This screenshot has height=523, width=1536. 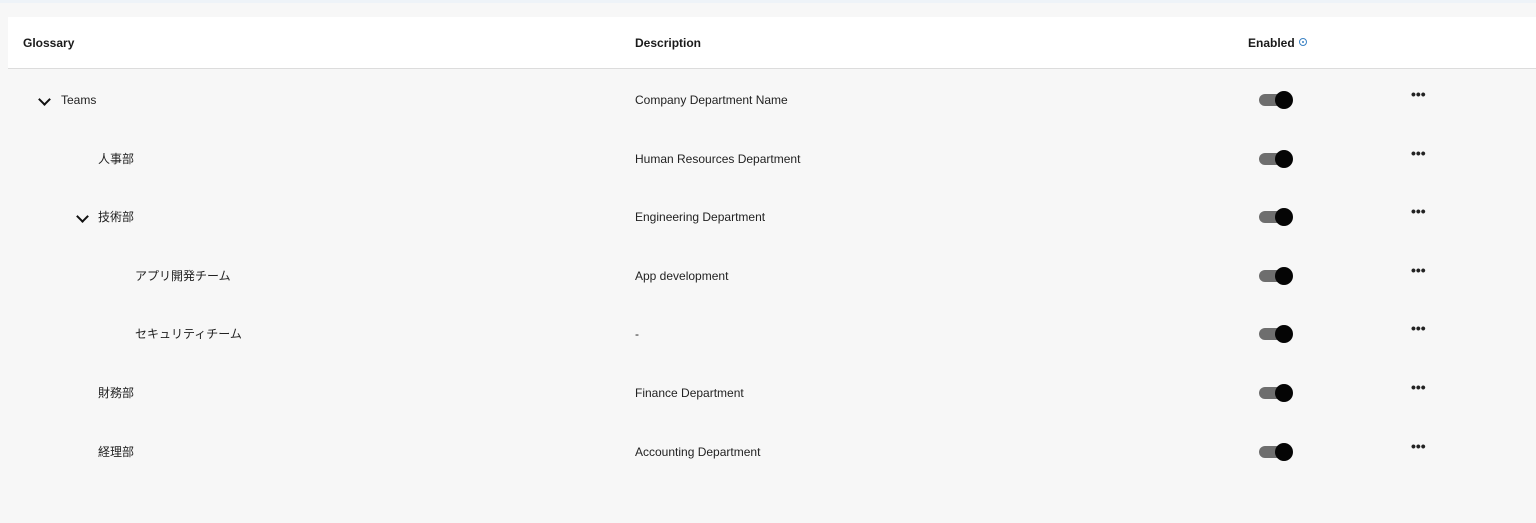 What do you see at coordinates (772, 392) in the screenshot?
I see `table-row: 財務部 Finance Department •••` at bounding box center [772, 392].